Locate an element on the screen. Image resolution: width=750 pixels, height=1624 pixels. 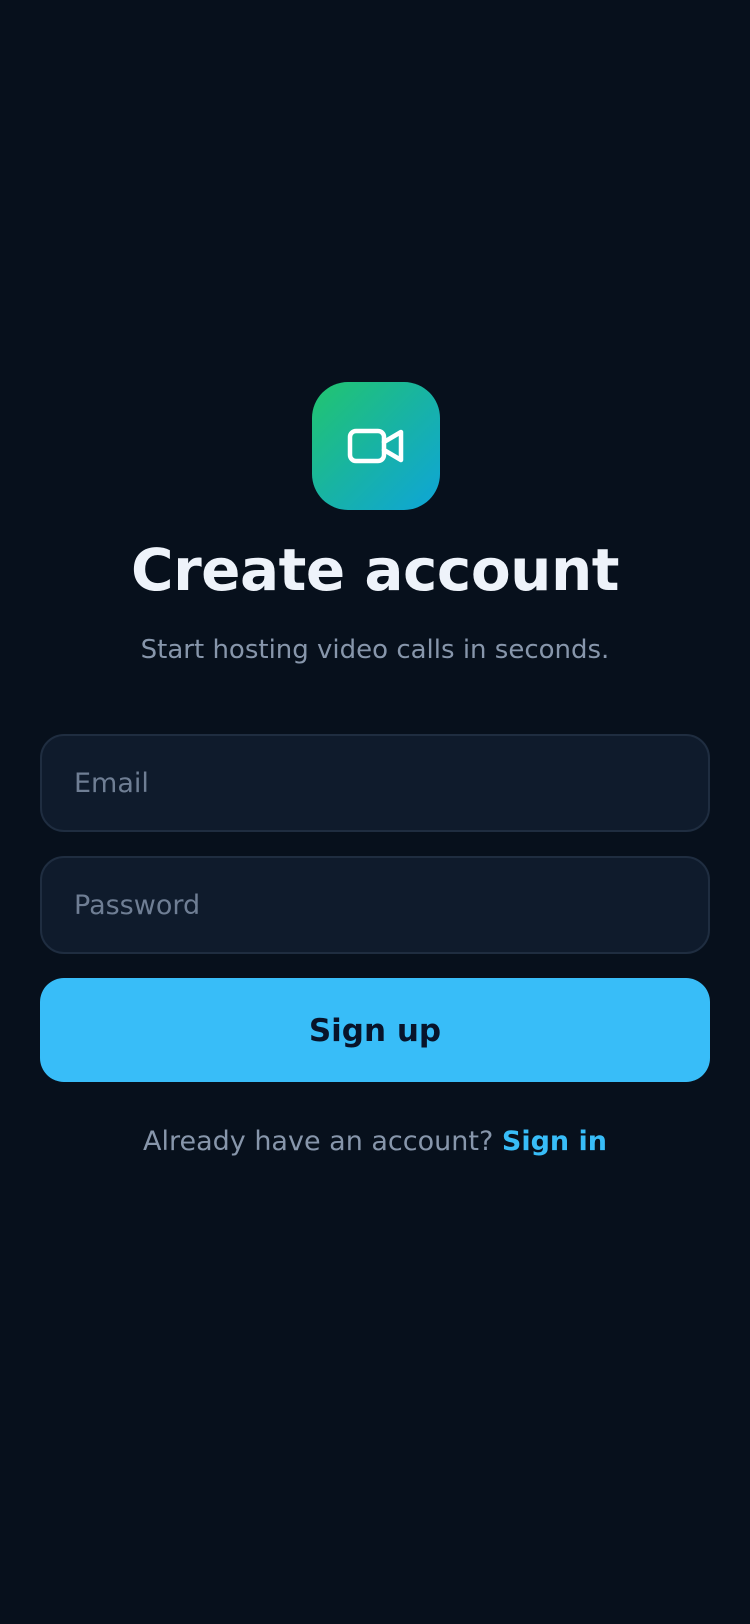
sign-in-prompt: Already have an account? Sign in is located at coordinates (375, 1142).